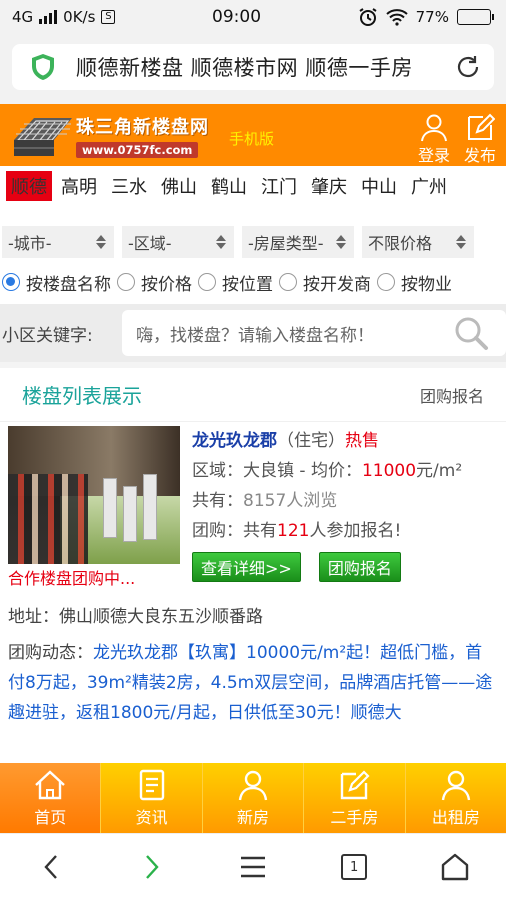 The width and height of the screenshot is (506, 900). Describe the element at coordinates (475, 17) in the screenshot. I see `battery-icon` at that location.